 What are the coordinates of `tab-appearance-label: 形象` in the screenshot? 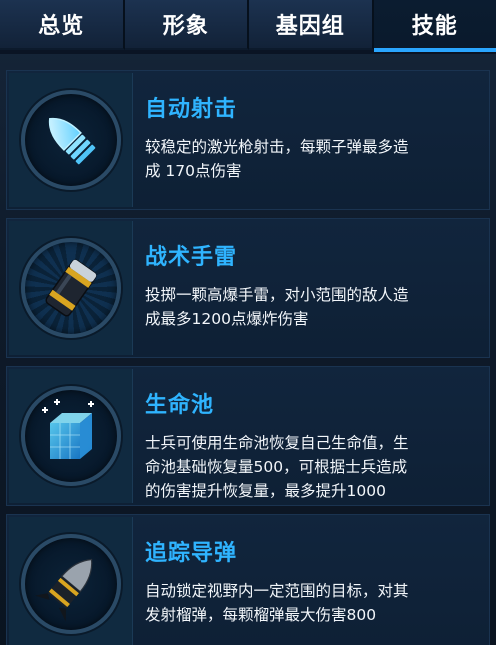 It's located at (185, 26).